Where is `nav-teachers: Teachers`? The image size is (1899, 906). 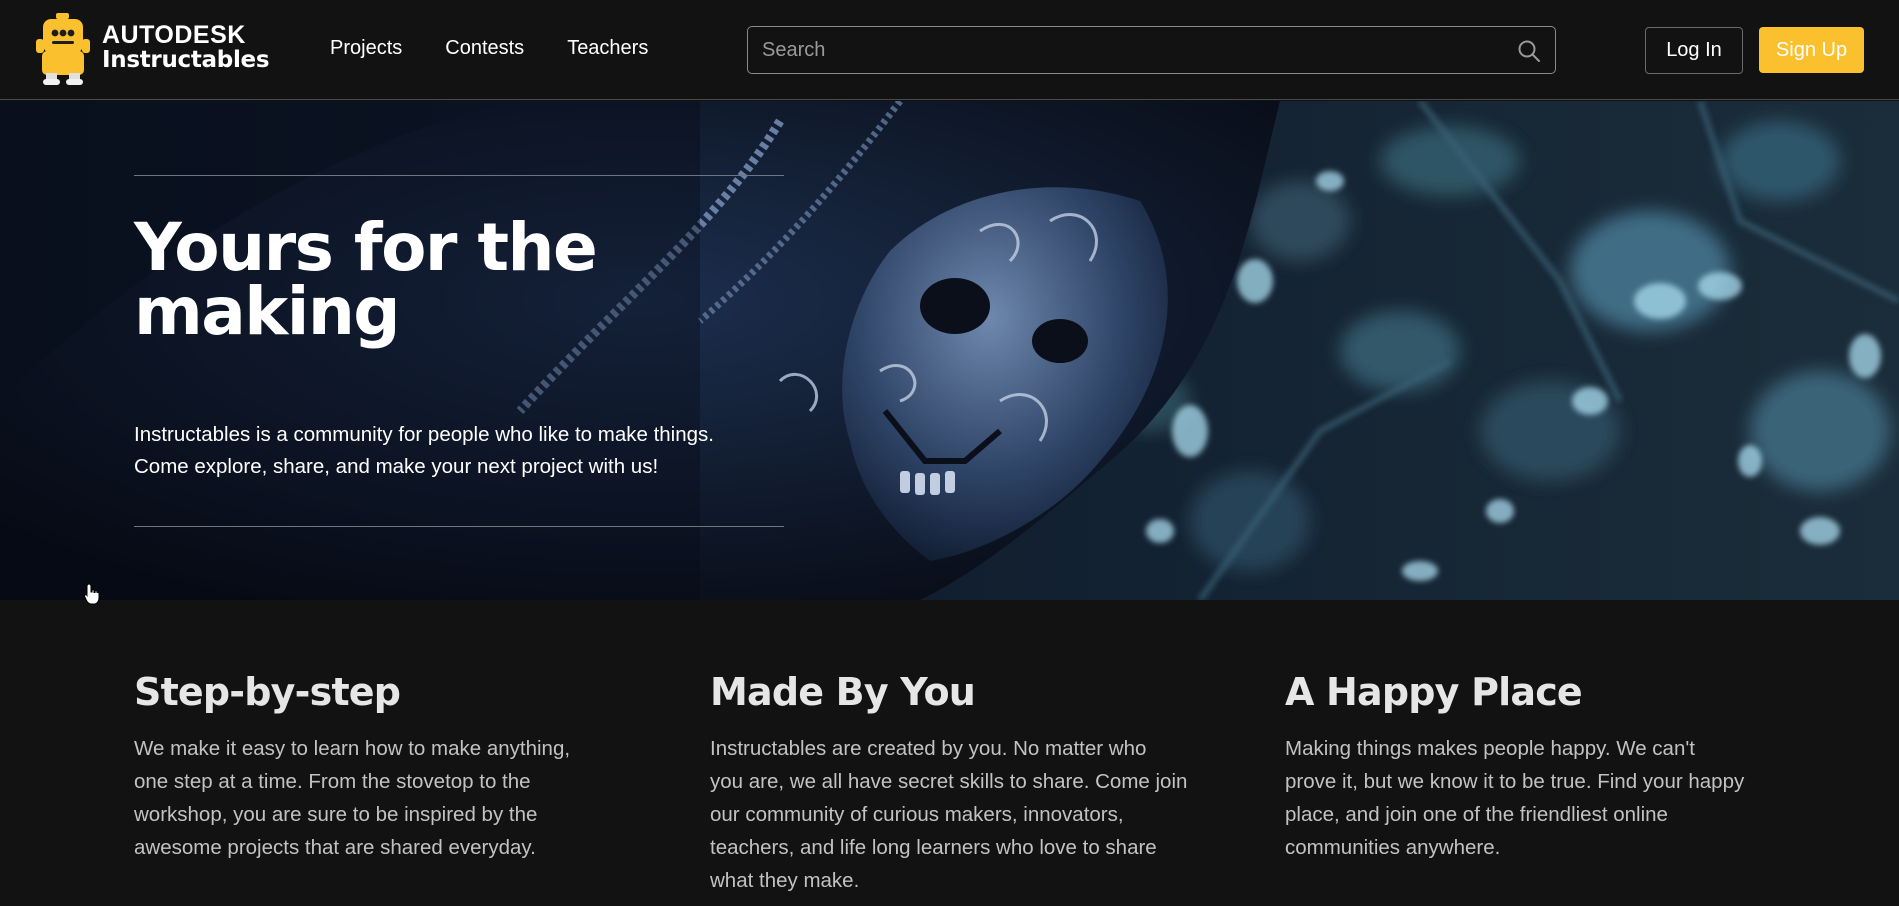 nav-teachers: Teachers is located at coordinates (607, 48).